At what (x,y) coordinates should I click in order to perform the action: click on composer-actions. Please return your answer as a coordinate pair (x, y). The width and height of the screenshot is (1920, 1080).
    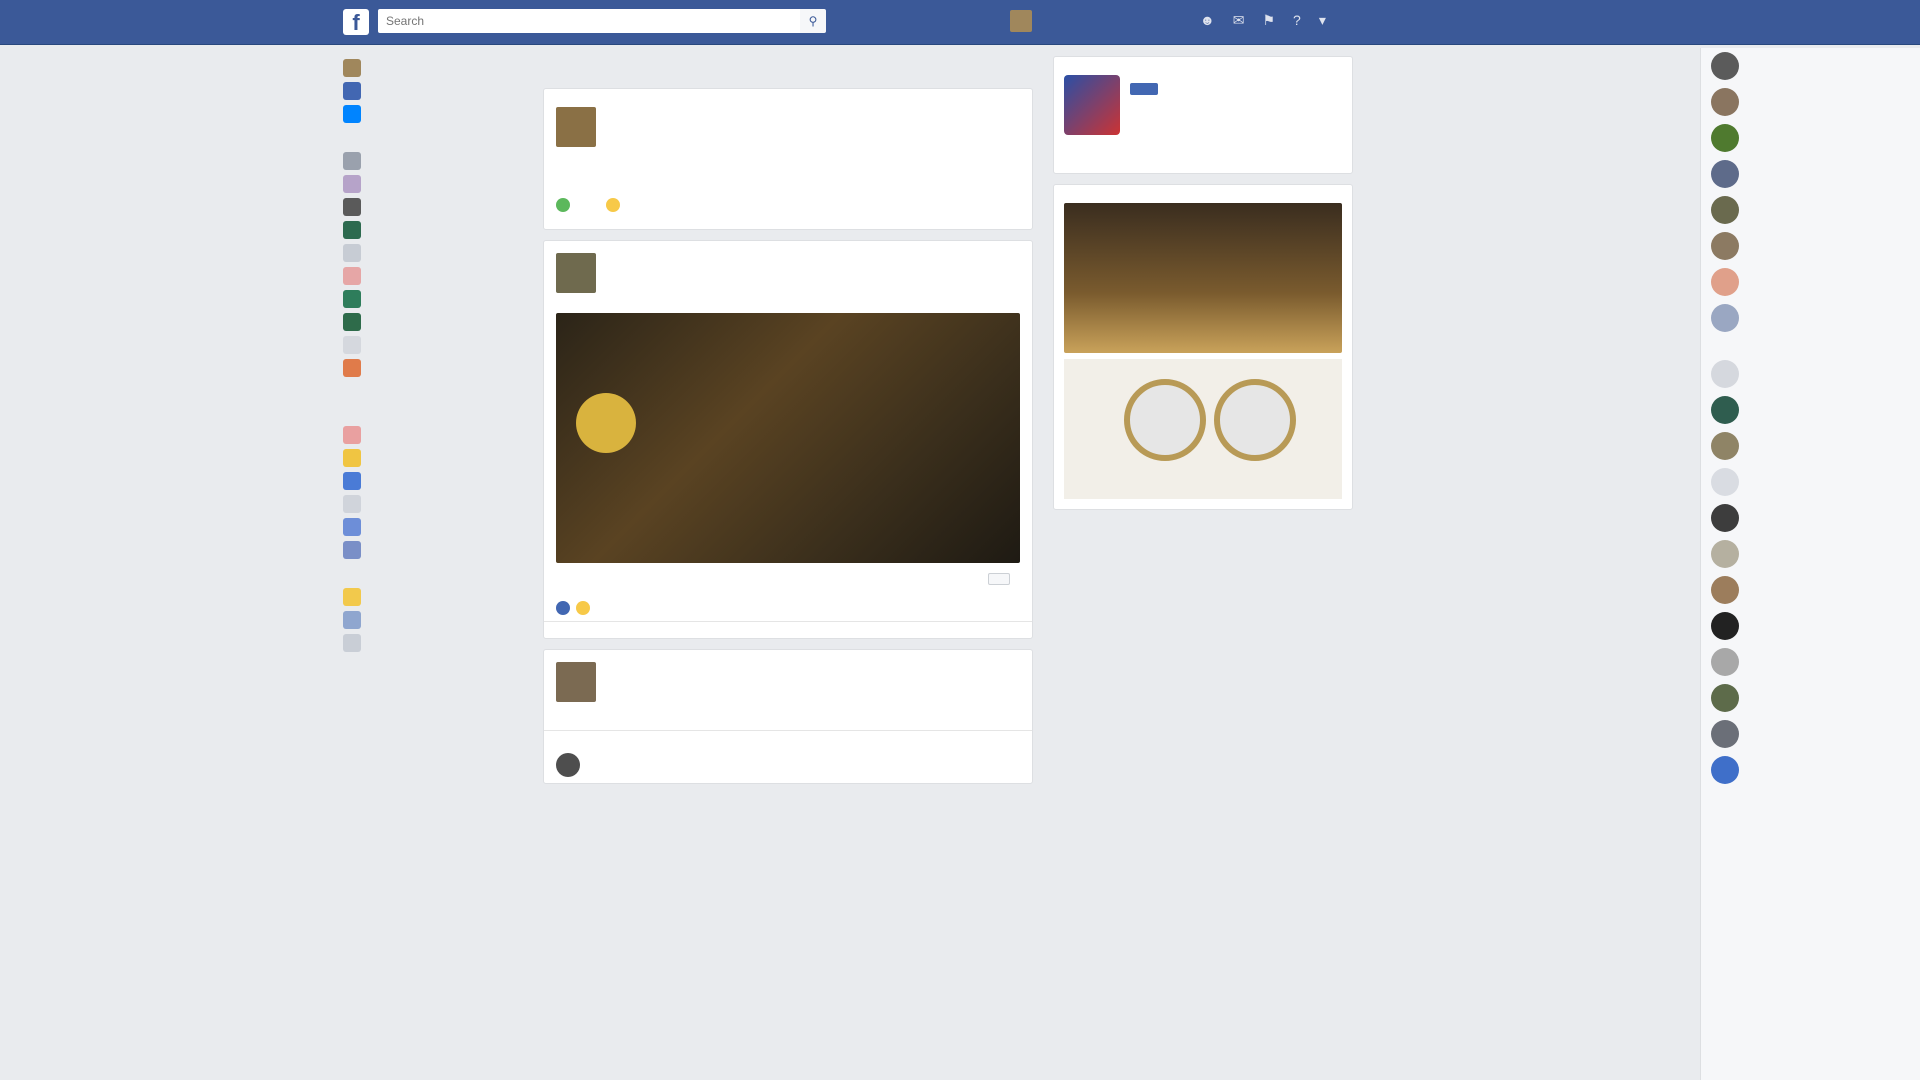
    Looking at the image, I should click on (606, 204).